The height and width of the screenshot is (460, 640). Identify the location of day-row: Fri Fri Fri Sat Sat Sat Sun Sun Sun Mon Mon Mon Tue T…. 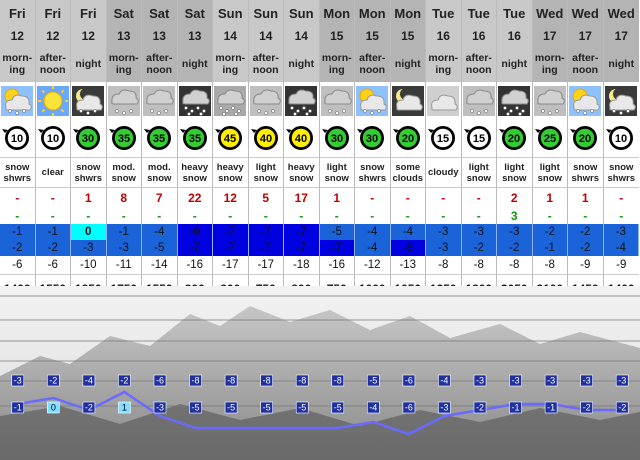
(320, 13).